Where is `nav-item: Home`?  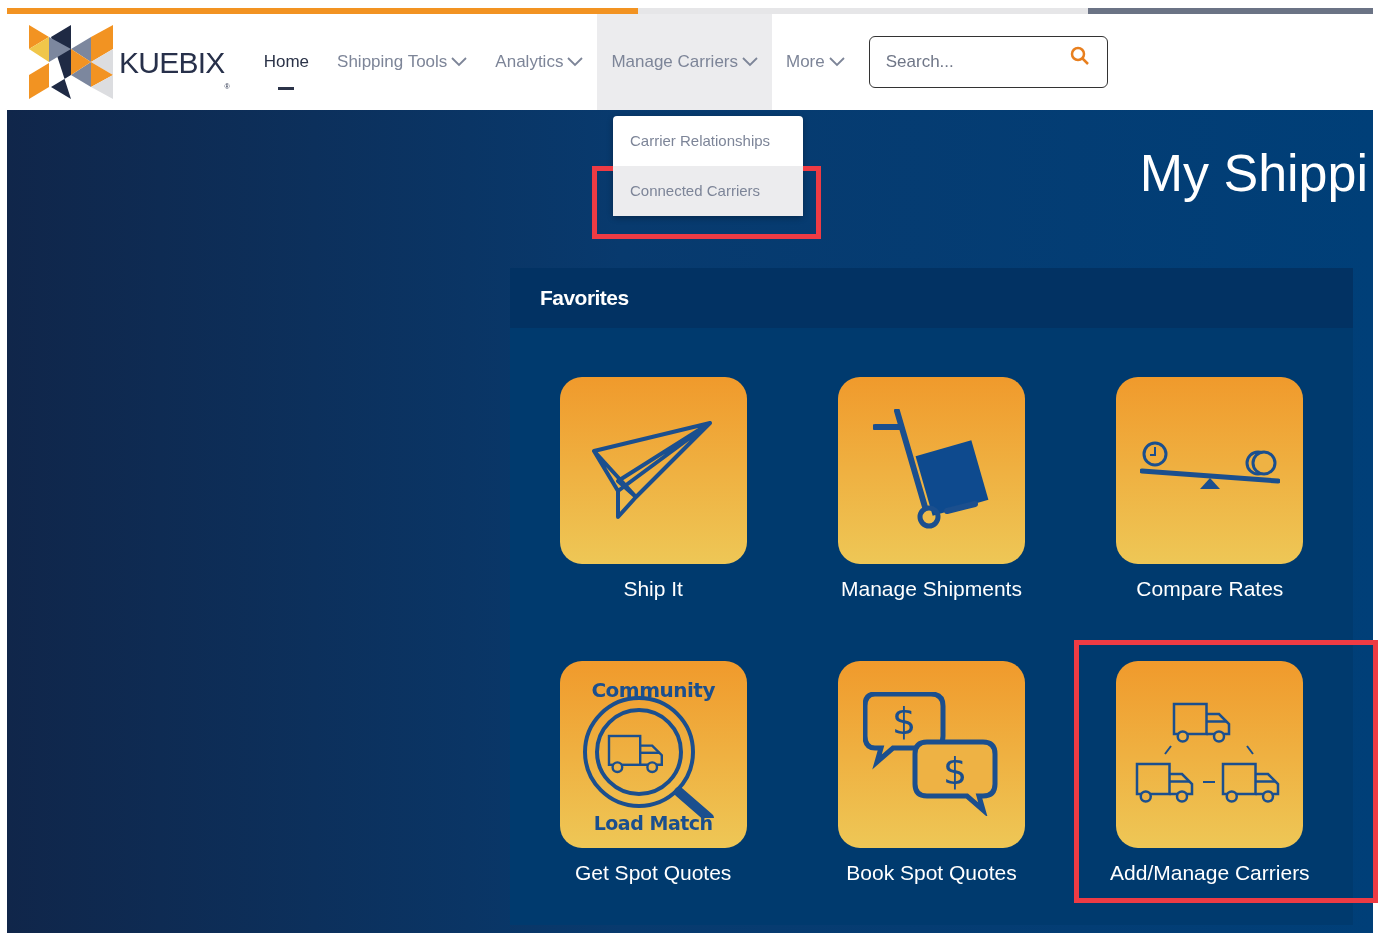 nav-item: Home is located at coordinates (286, 62).